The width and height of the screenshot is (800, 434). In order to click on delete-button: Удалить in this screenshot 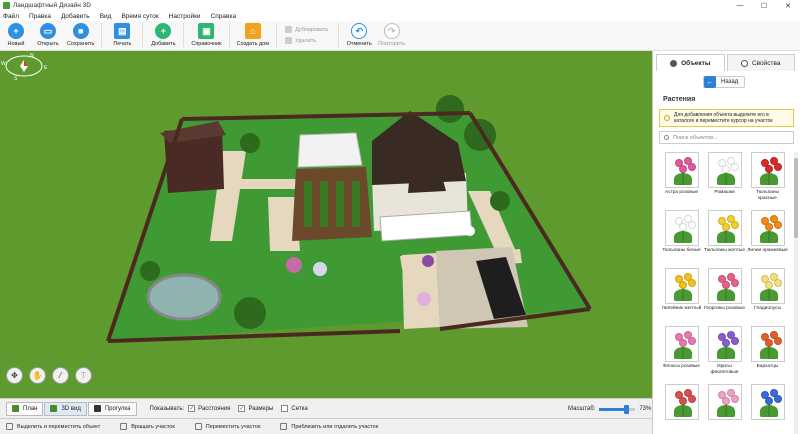, I will do `click(306, 40)`.